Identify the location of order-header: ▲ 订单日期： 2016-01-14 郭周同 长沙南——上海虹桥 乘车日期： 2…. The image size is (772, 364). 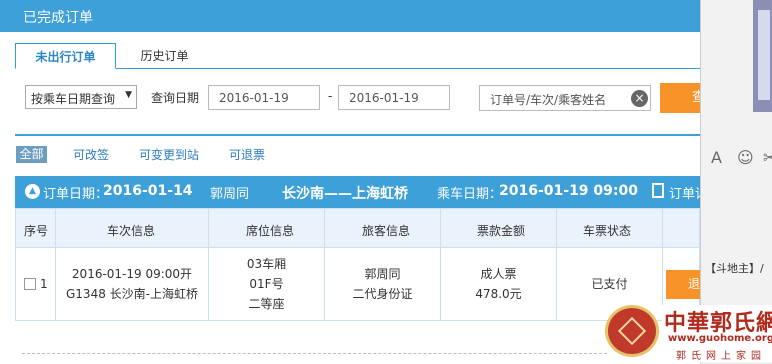
(361, 192).